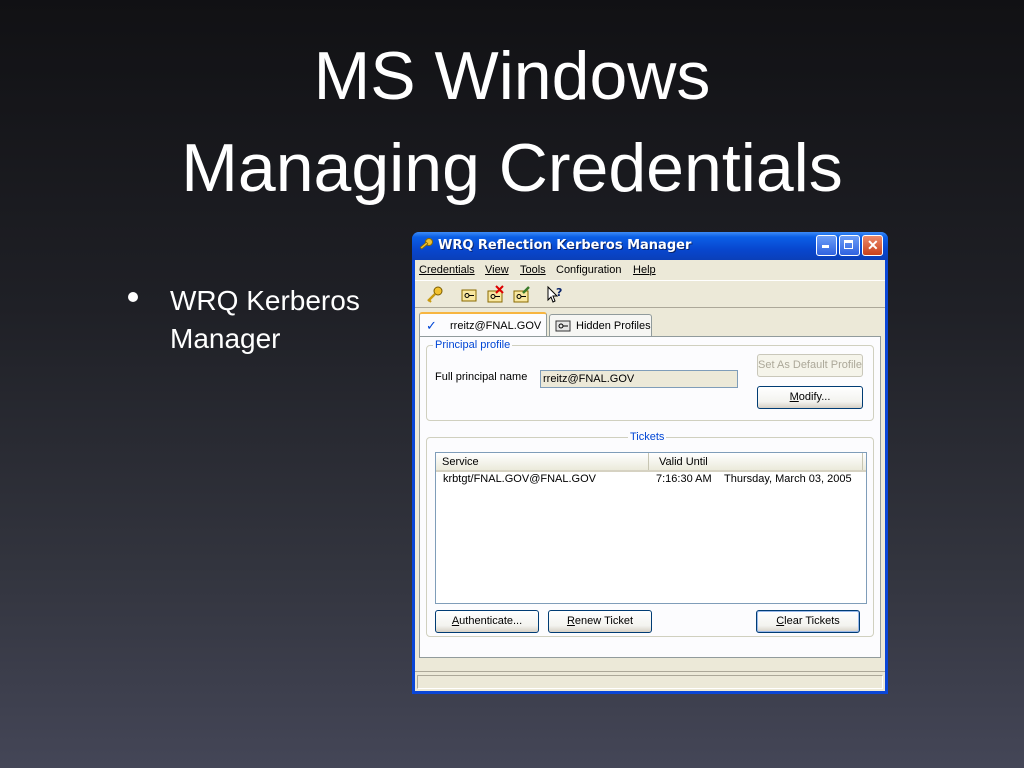 This screenshot has width=1024, height=768. I want to click on delete-credential-icon, so click(495, 295).